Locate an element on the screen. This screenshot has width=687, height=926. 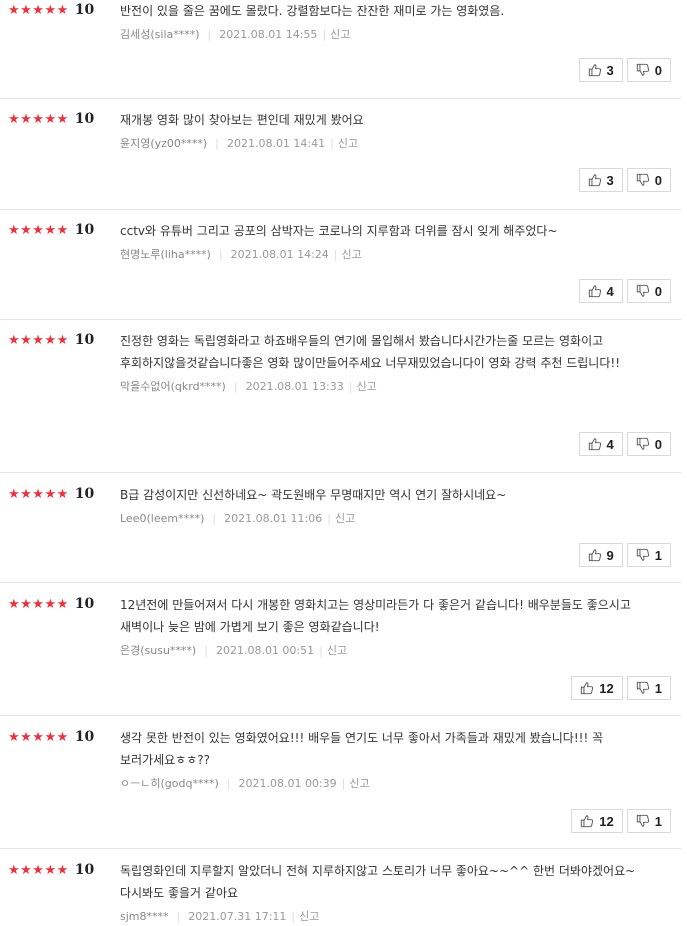
vote-buttons: 12 1 is located at coordinates (621, 821).